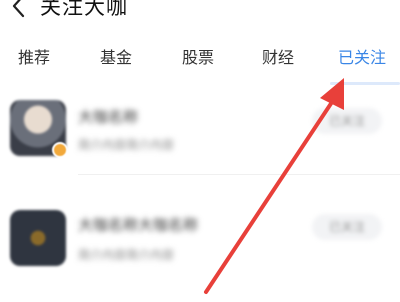 The image size is (400, 302). I want to click on list-item-name: 大咖名称, so click(108, 117).